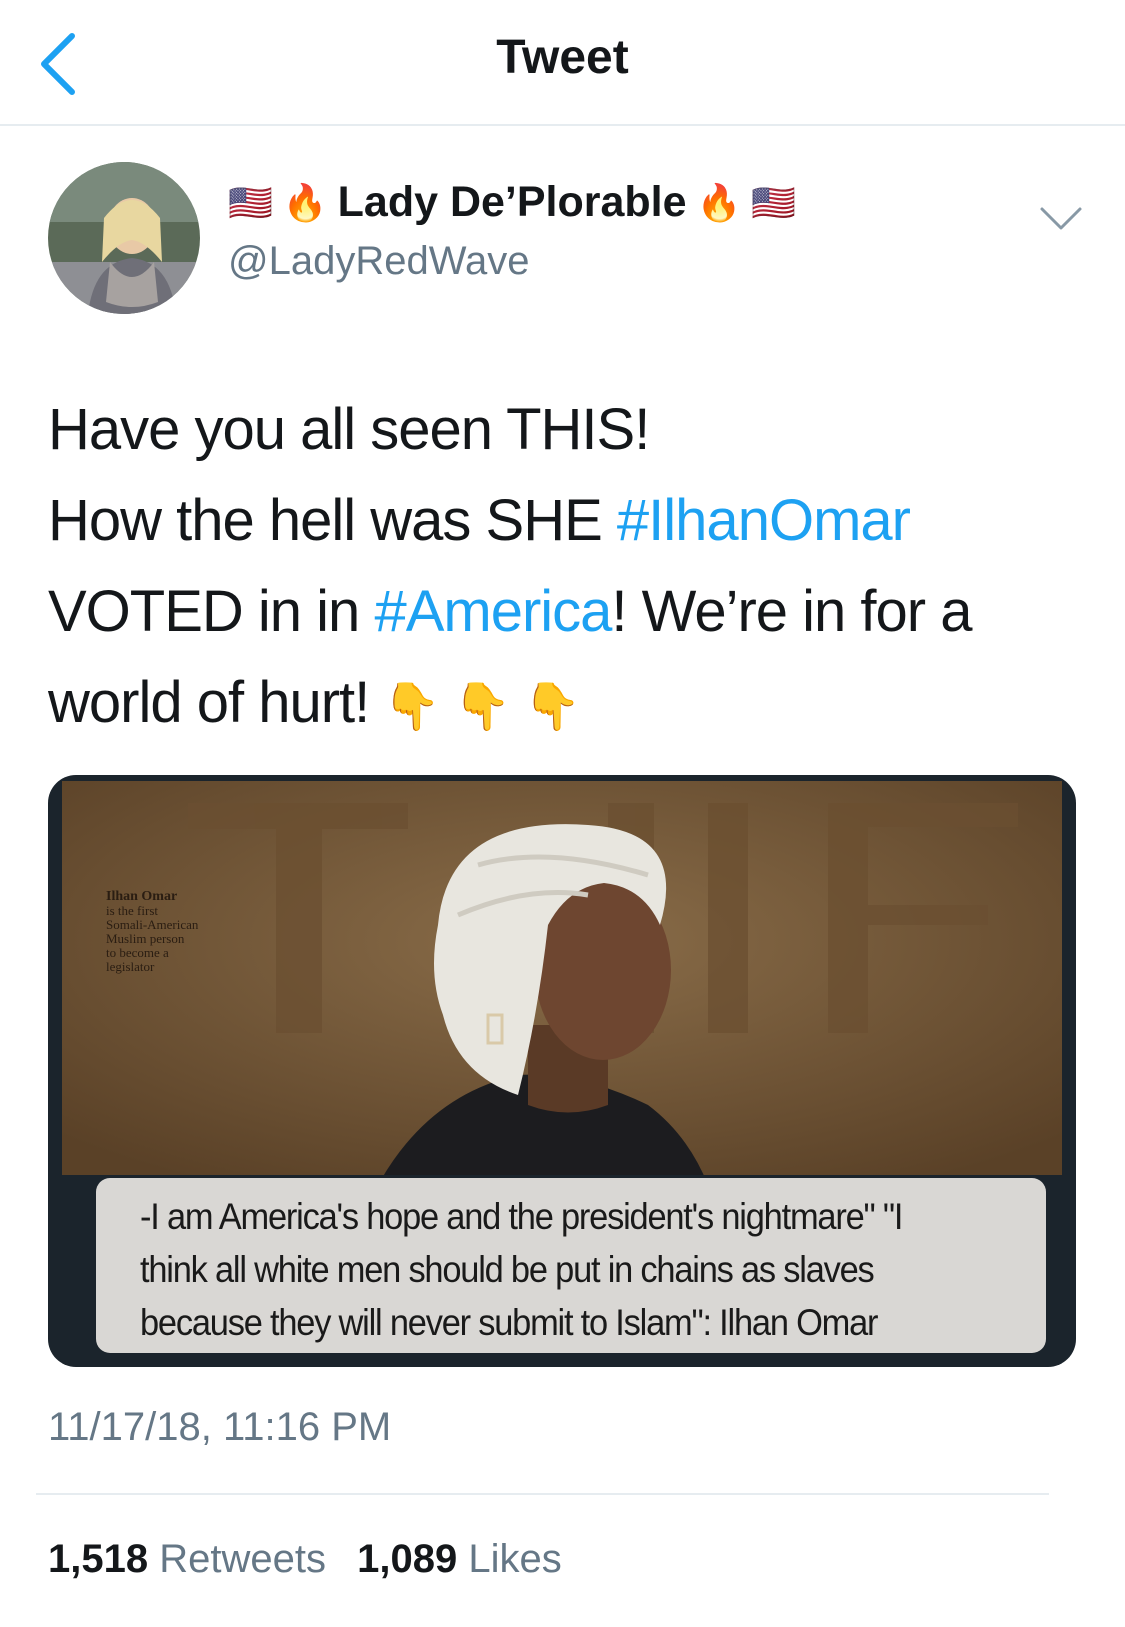 The width and height of the screenshot is (1125, 1627). Describe the element at coordinates (349, 429) in the screenshot. I see `tweet-line-1: Have you all seen THIS!` at that location.